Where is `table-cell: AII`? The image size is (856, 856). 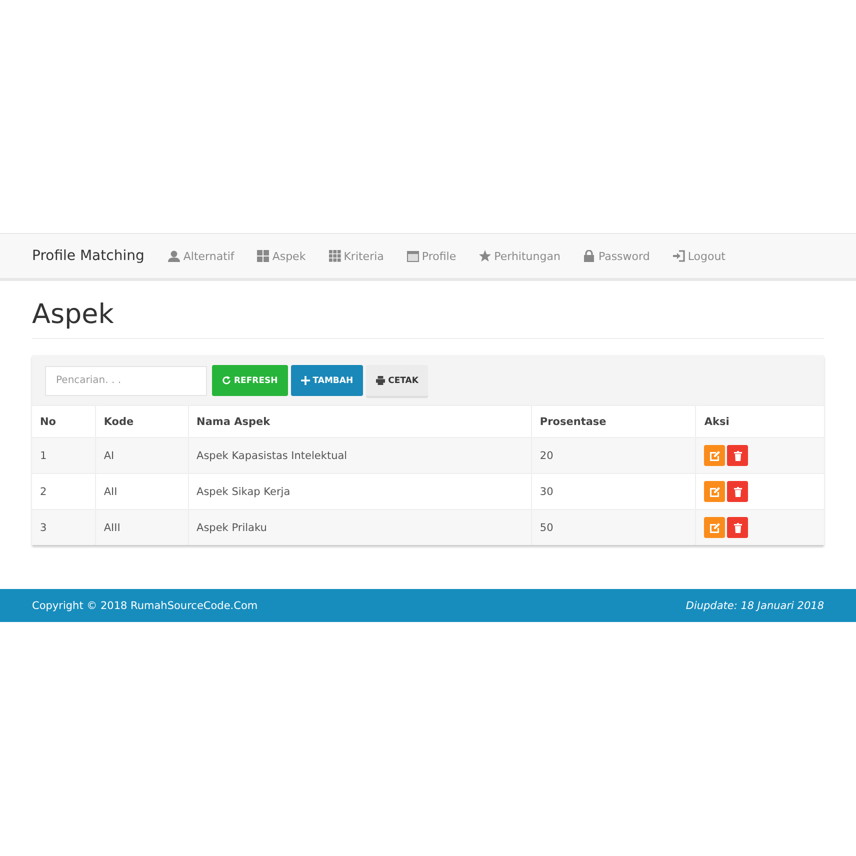 table-cell: AII is located at coordinates (141, 492).